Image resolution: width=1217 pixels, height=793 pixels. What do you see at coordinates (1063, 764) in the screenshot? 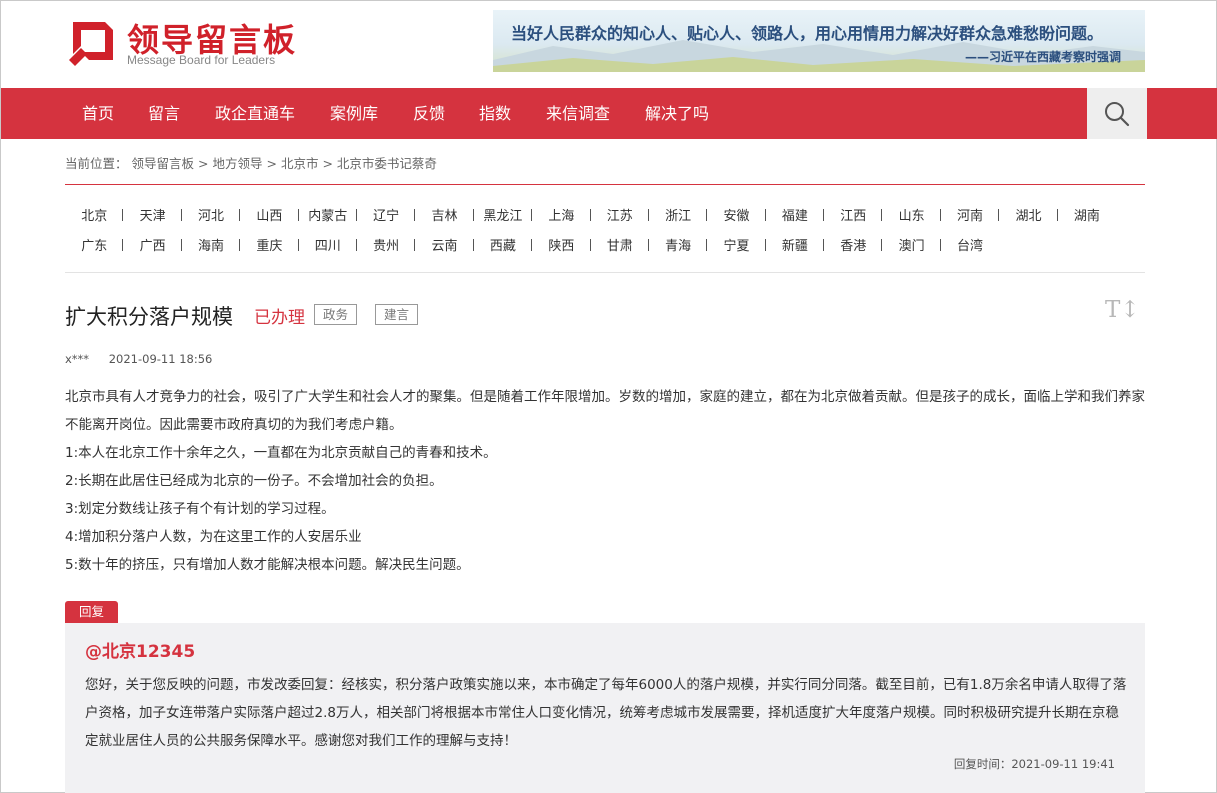
I see `reply-time-value: 2021-09-11 19:41` at bounding box center [1063, 764].